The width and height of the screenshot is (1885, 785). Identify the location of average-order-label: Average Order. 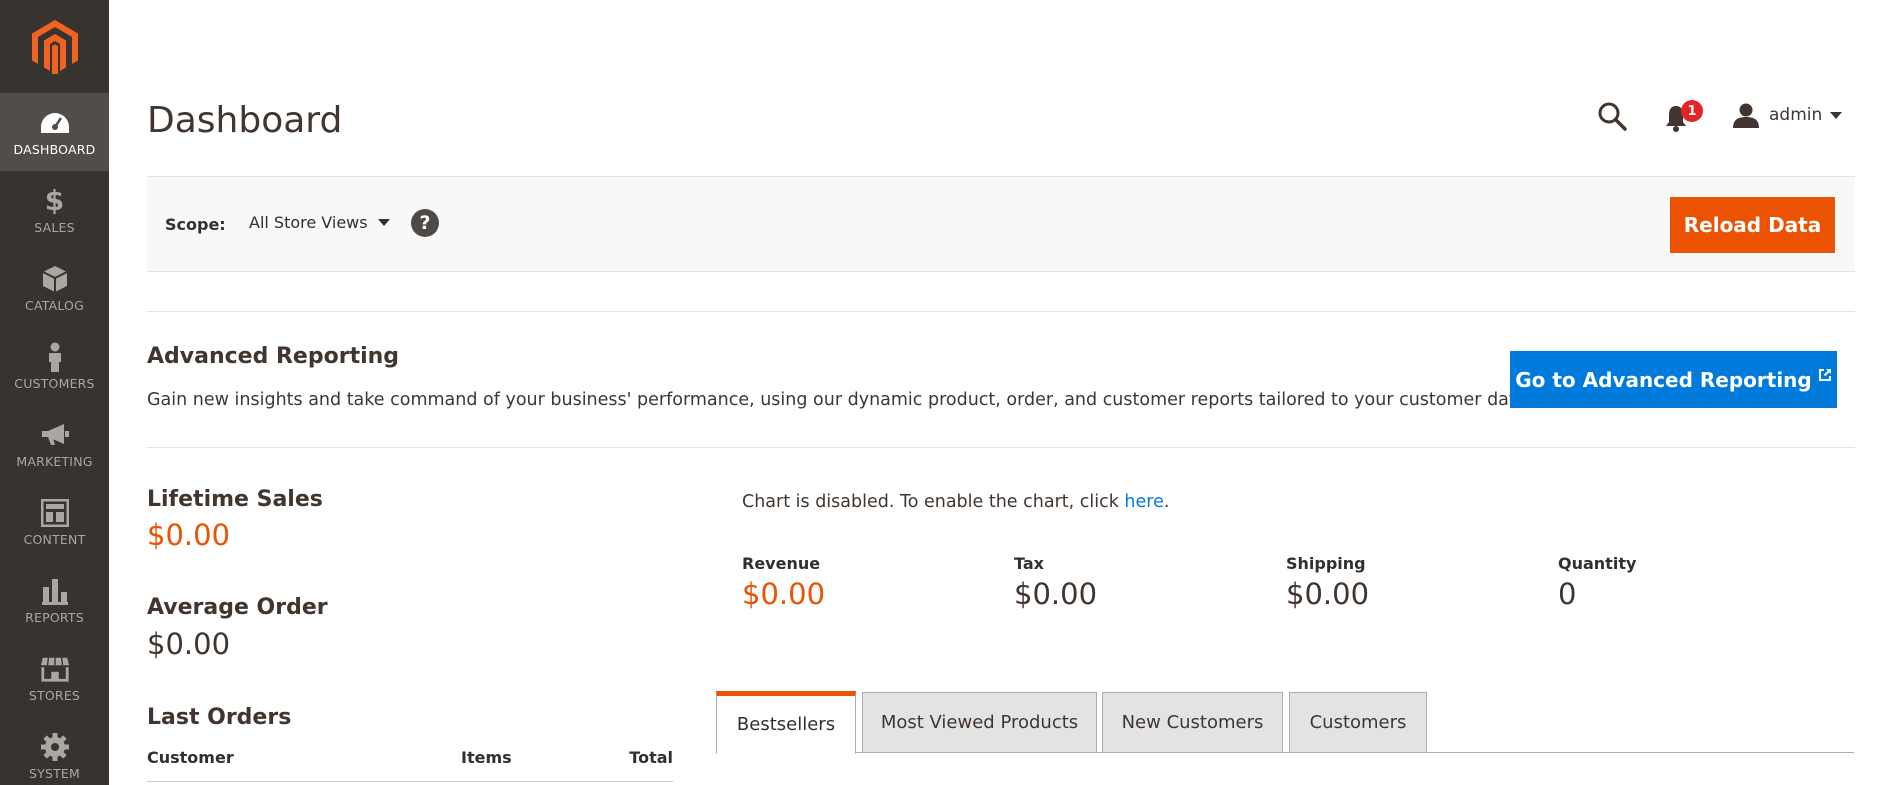
(237, 607).